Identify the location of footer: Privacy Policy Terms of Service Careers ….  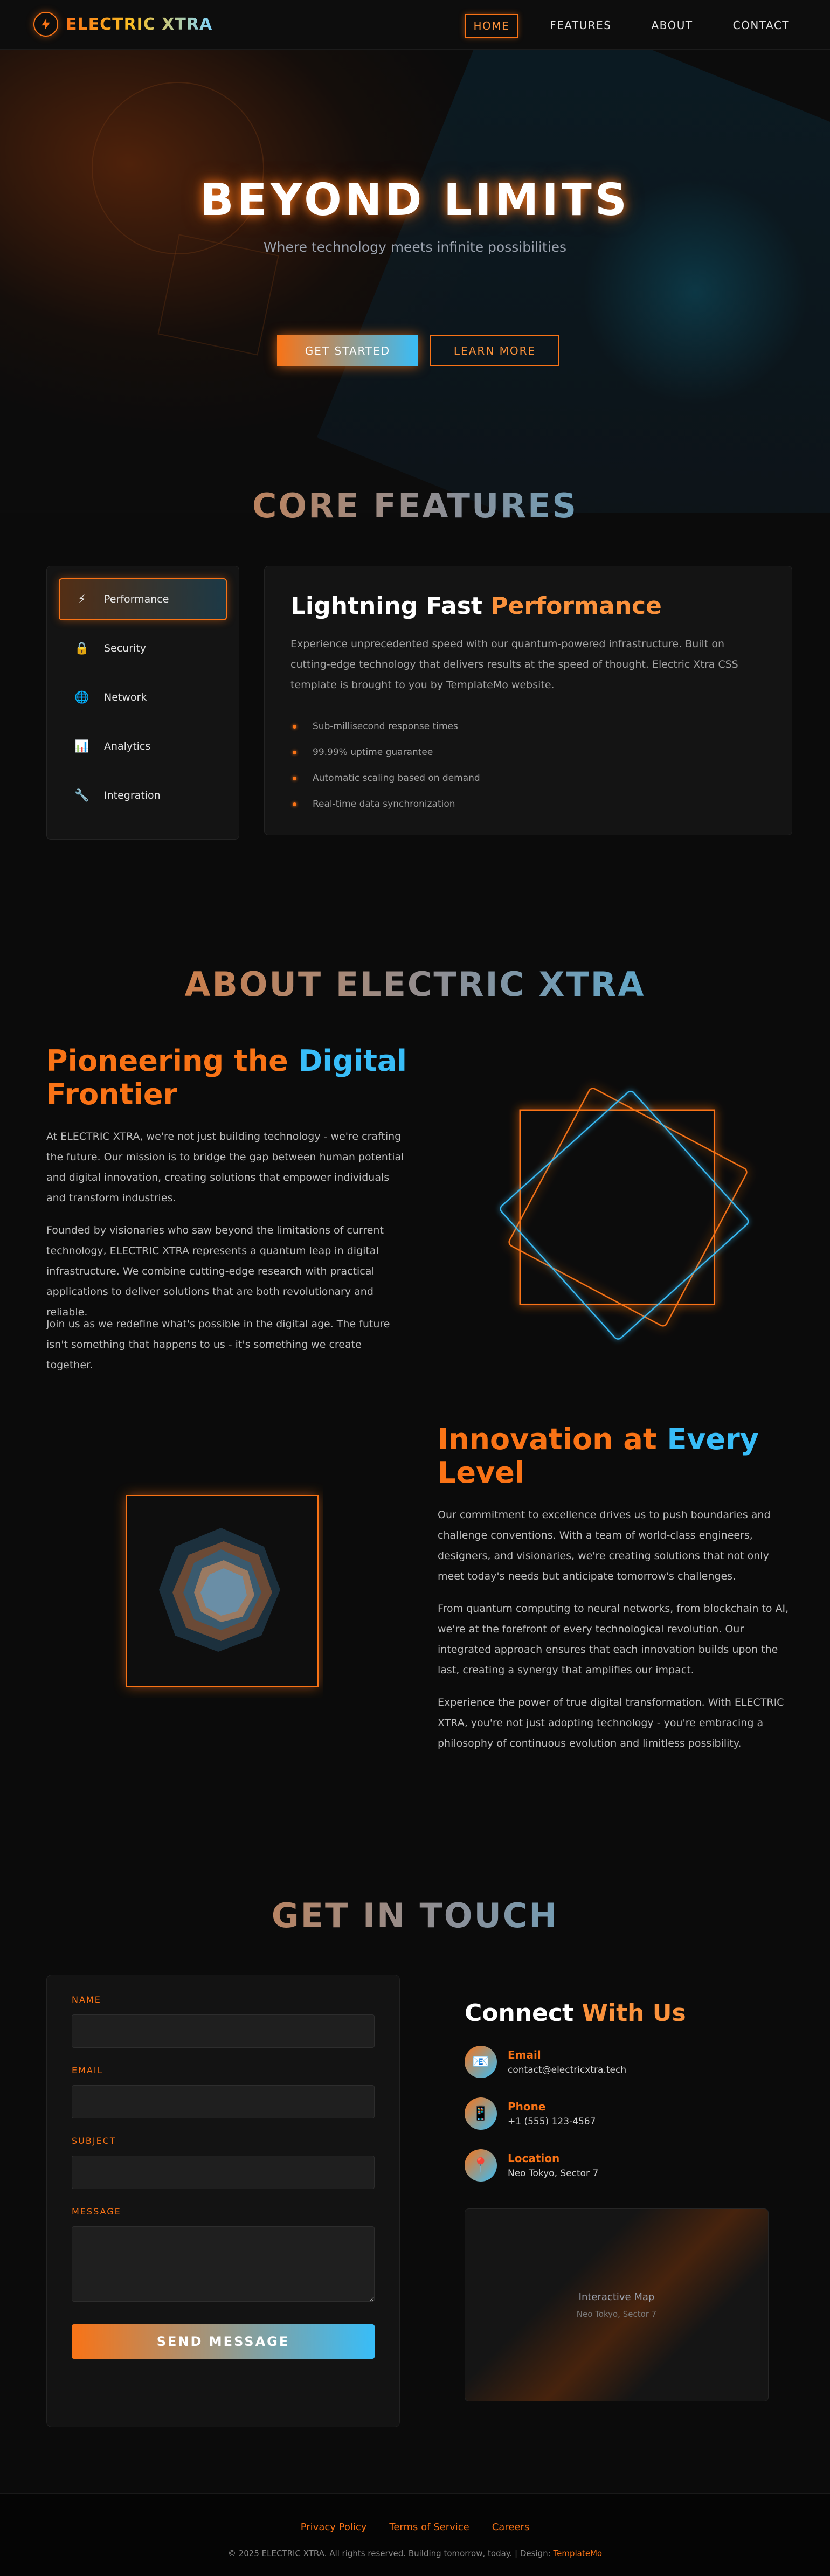
(415, 2534).